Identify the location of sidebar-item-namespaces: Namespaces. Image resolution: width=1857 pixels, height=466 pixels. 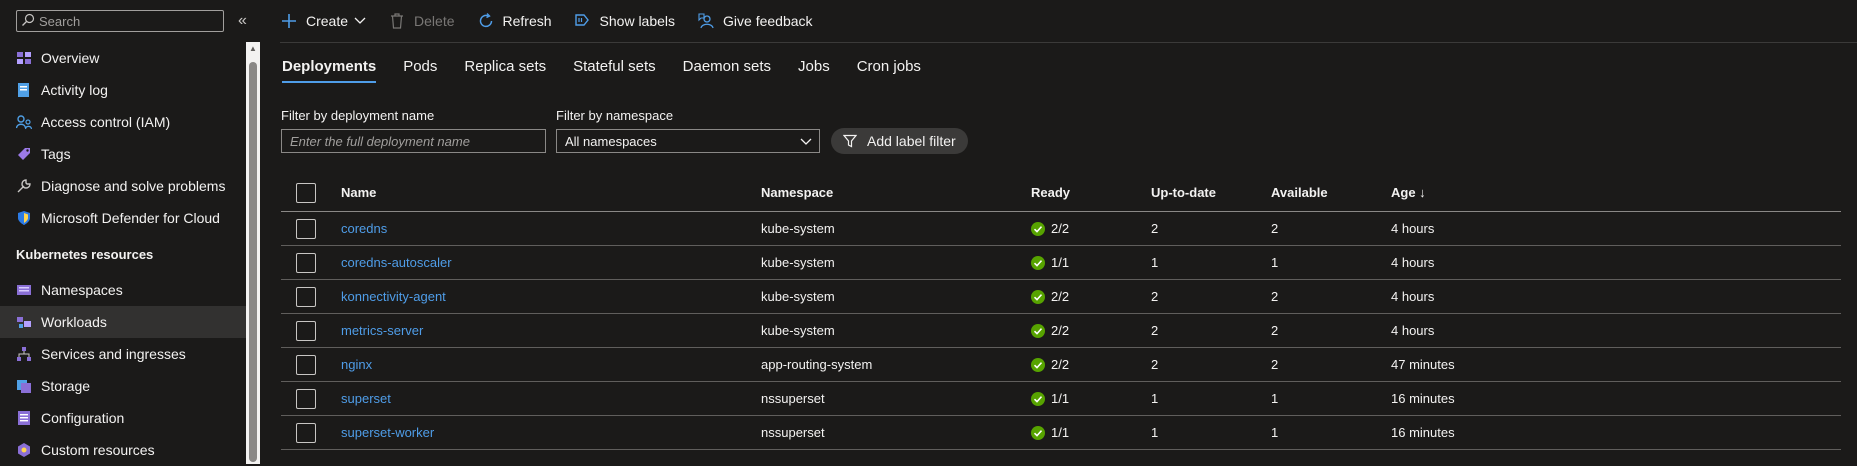
(123, 290).